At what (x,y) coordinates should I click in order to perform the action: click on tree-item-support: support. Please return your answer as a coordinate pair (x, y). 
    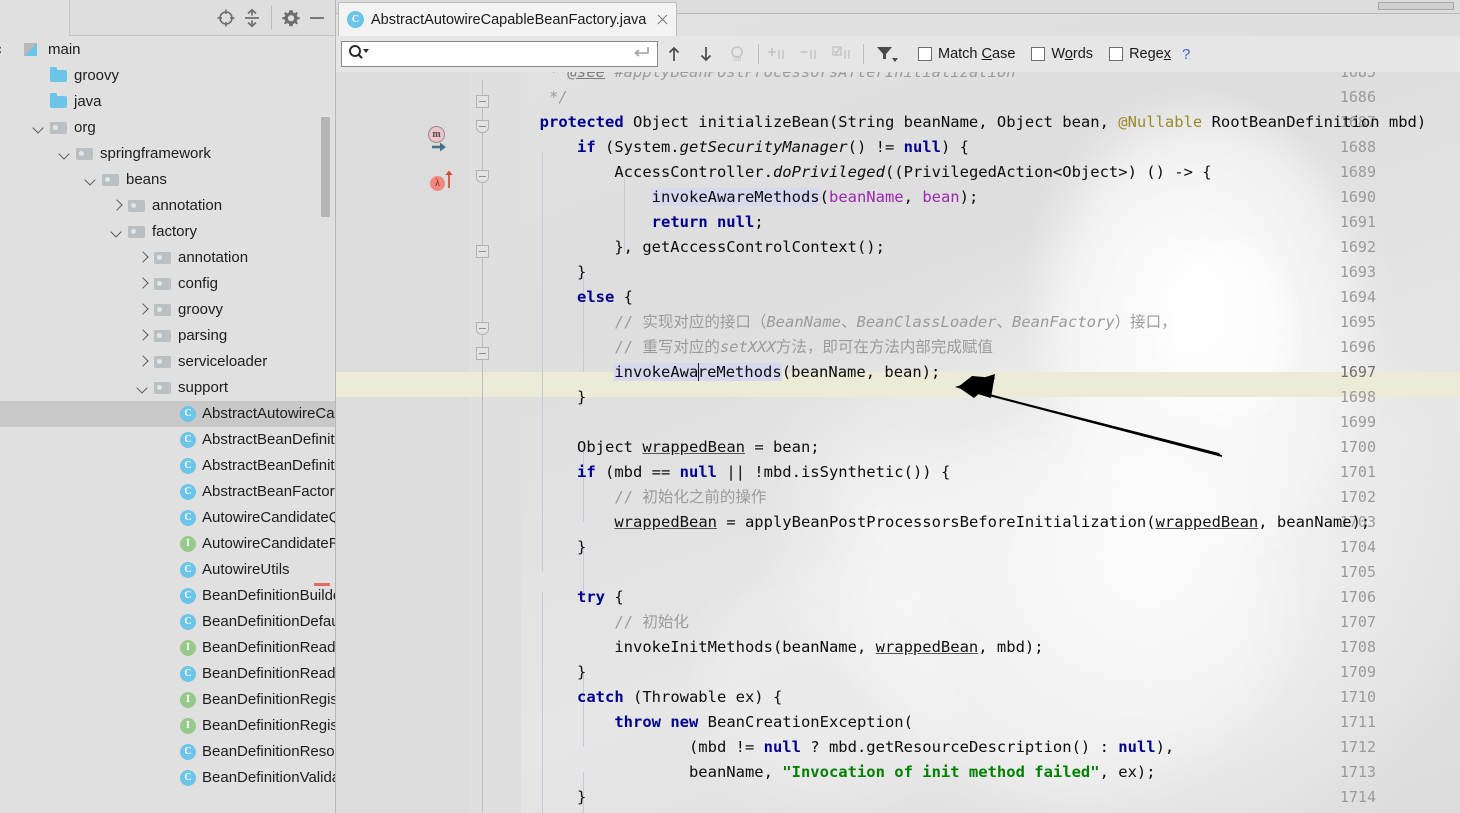
    Looking at the image, I should click on (167, 388).